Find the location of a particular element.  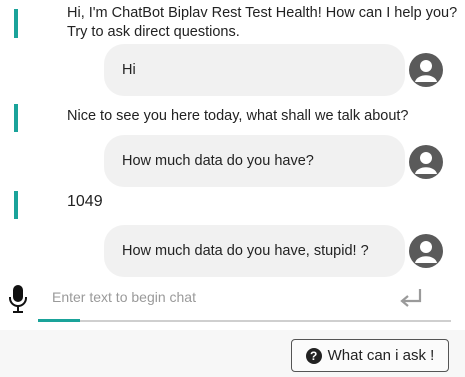

bot-message: 1049 is located at coordinates (85, 201).